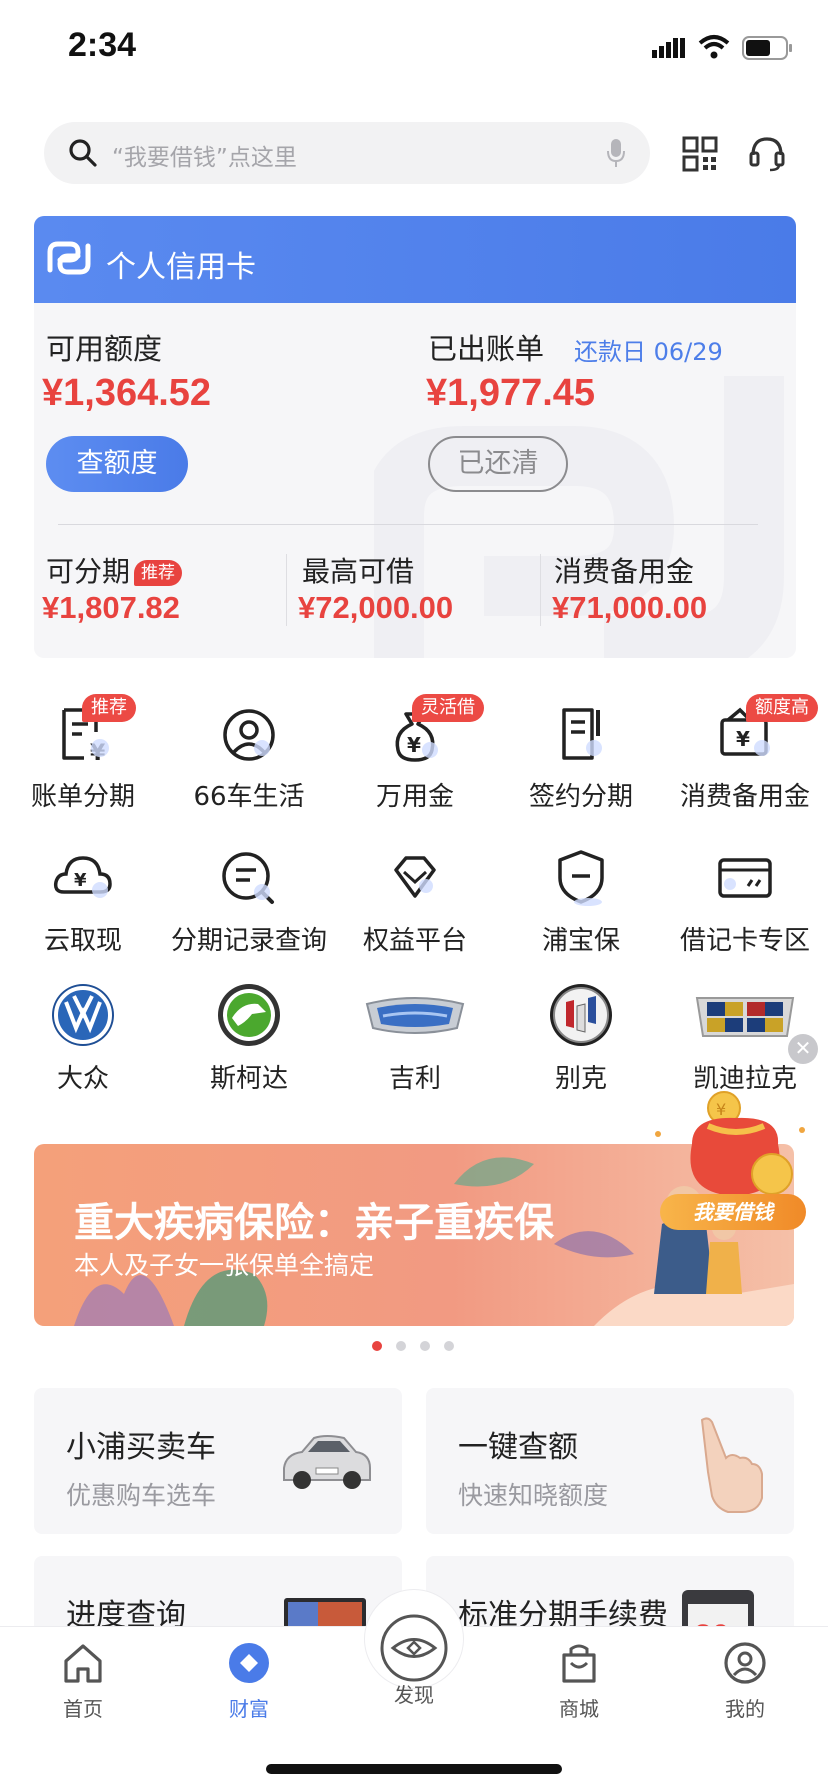  Describe the element at coordinates (518, 1447) in the screenshot. I see `tile-title: 一键查额` at that location.